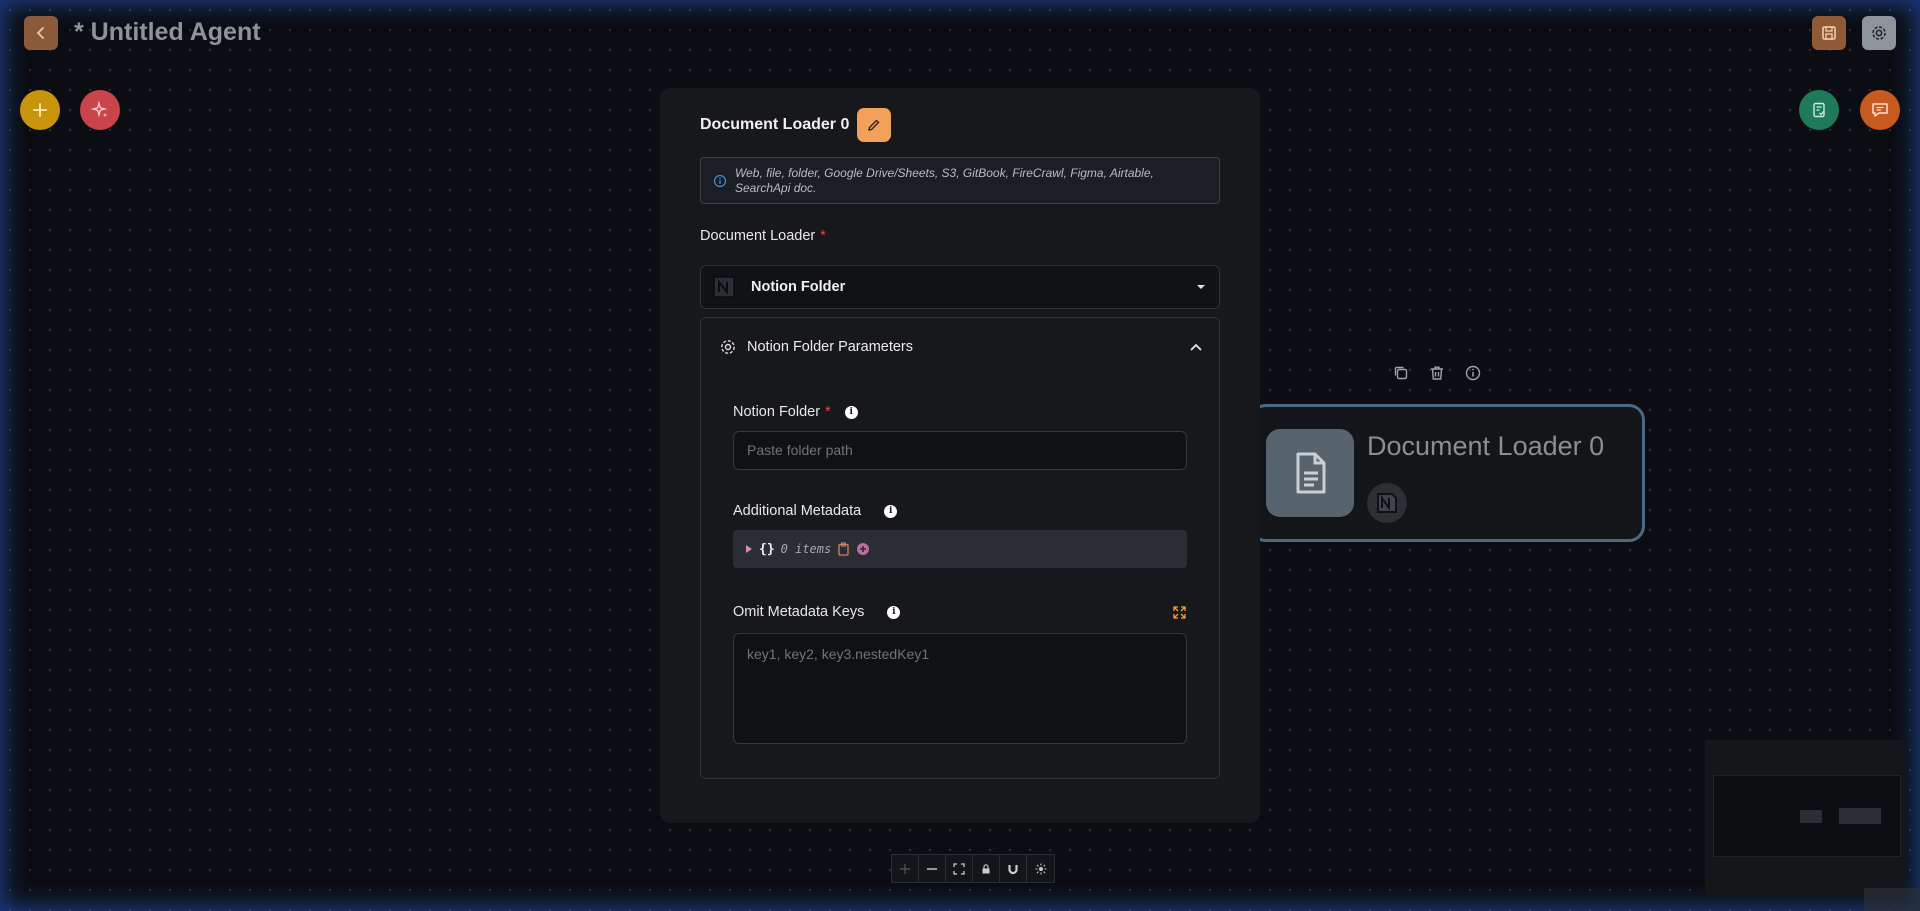  I want to click on fit-view-button, so click(959, 868).